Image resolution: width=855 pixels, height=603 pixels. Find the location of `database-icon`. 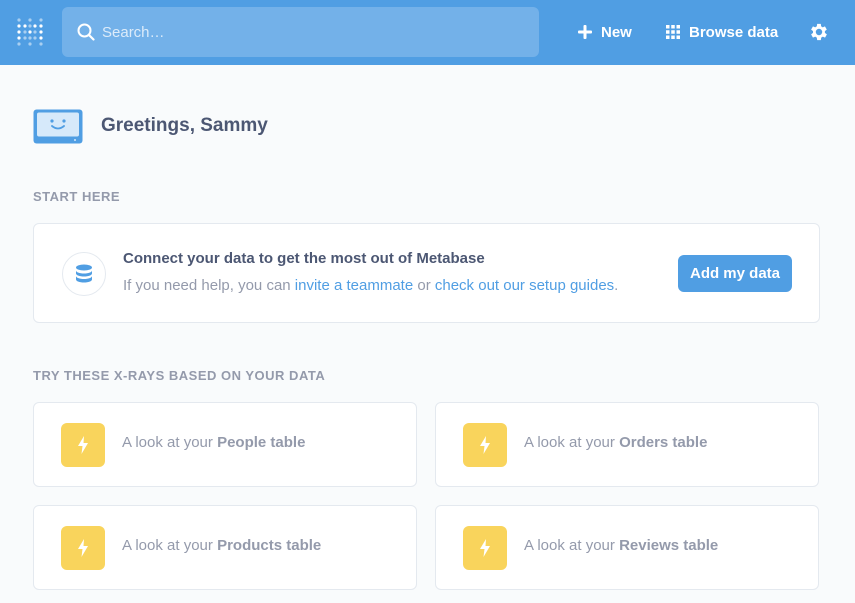

database-icon is located at coordinates (84, 273).